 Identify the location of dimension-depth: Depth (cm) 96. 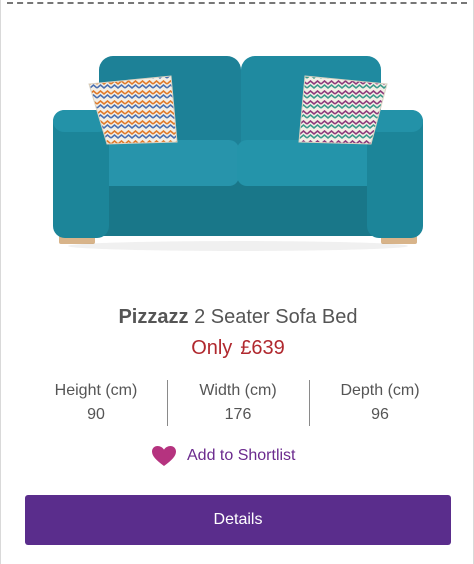
(380, 404).